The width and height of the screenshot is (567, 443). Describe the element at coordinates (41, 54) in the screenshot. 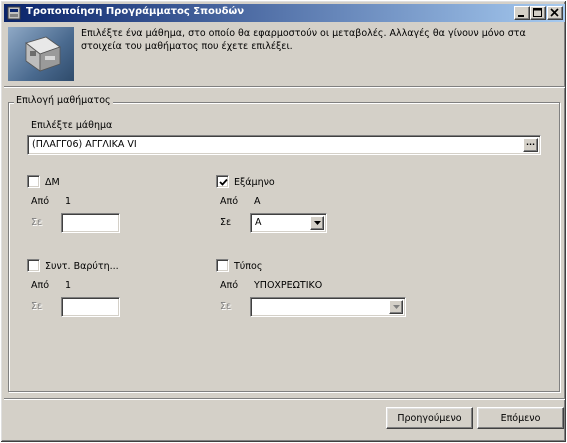

I see `course-schedule-icon` at that location.